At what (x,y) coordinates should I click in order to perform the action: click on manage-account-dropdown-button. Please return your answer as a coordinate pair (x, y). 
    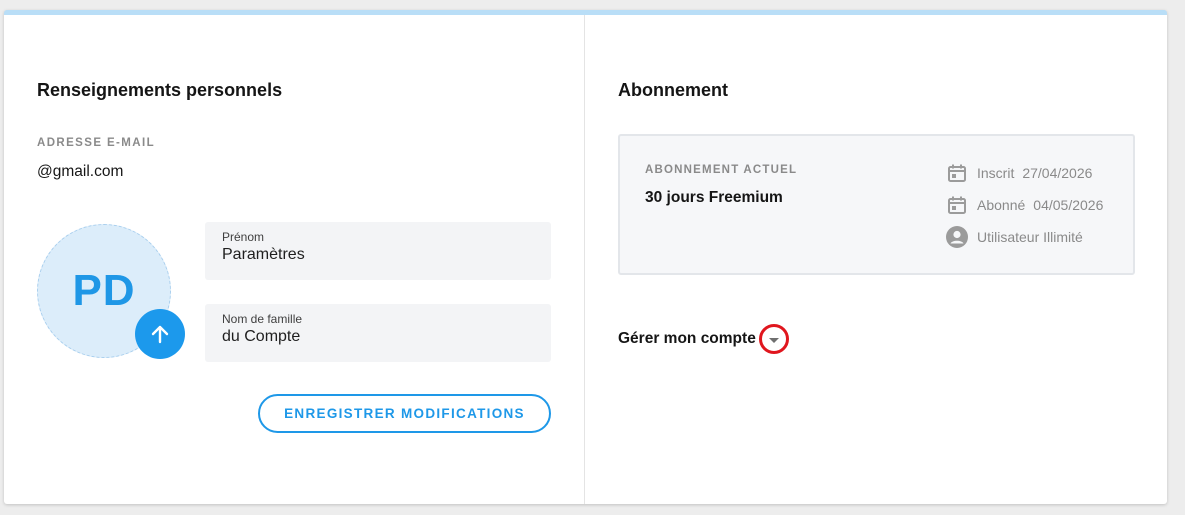
    Looking at the image, I should click on (773, 339).